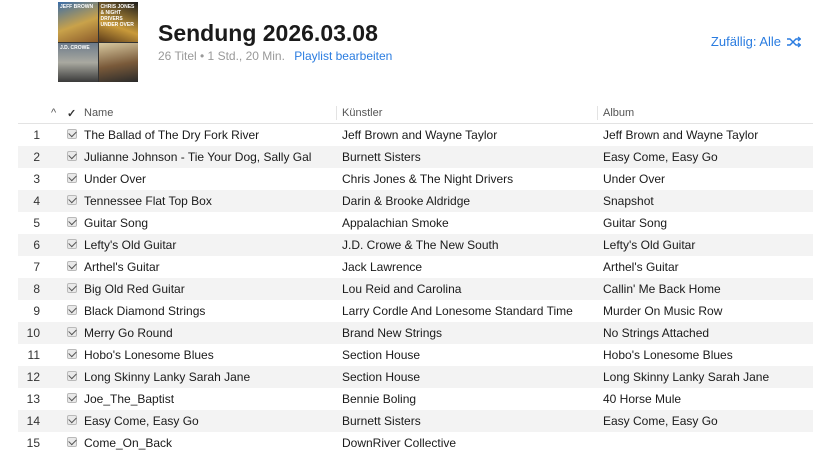 Image resolution: width=813 pixels, height=456 pixels. Describe the element at coordinates (395, 223) in the screenshot. I see `track-artist: Appalachian Smoke` at that location.